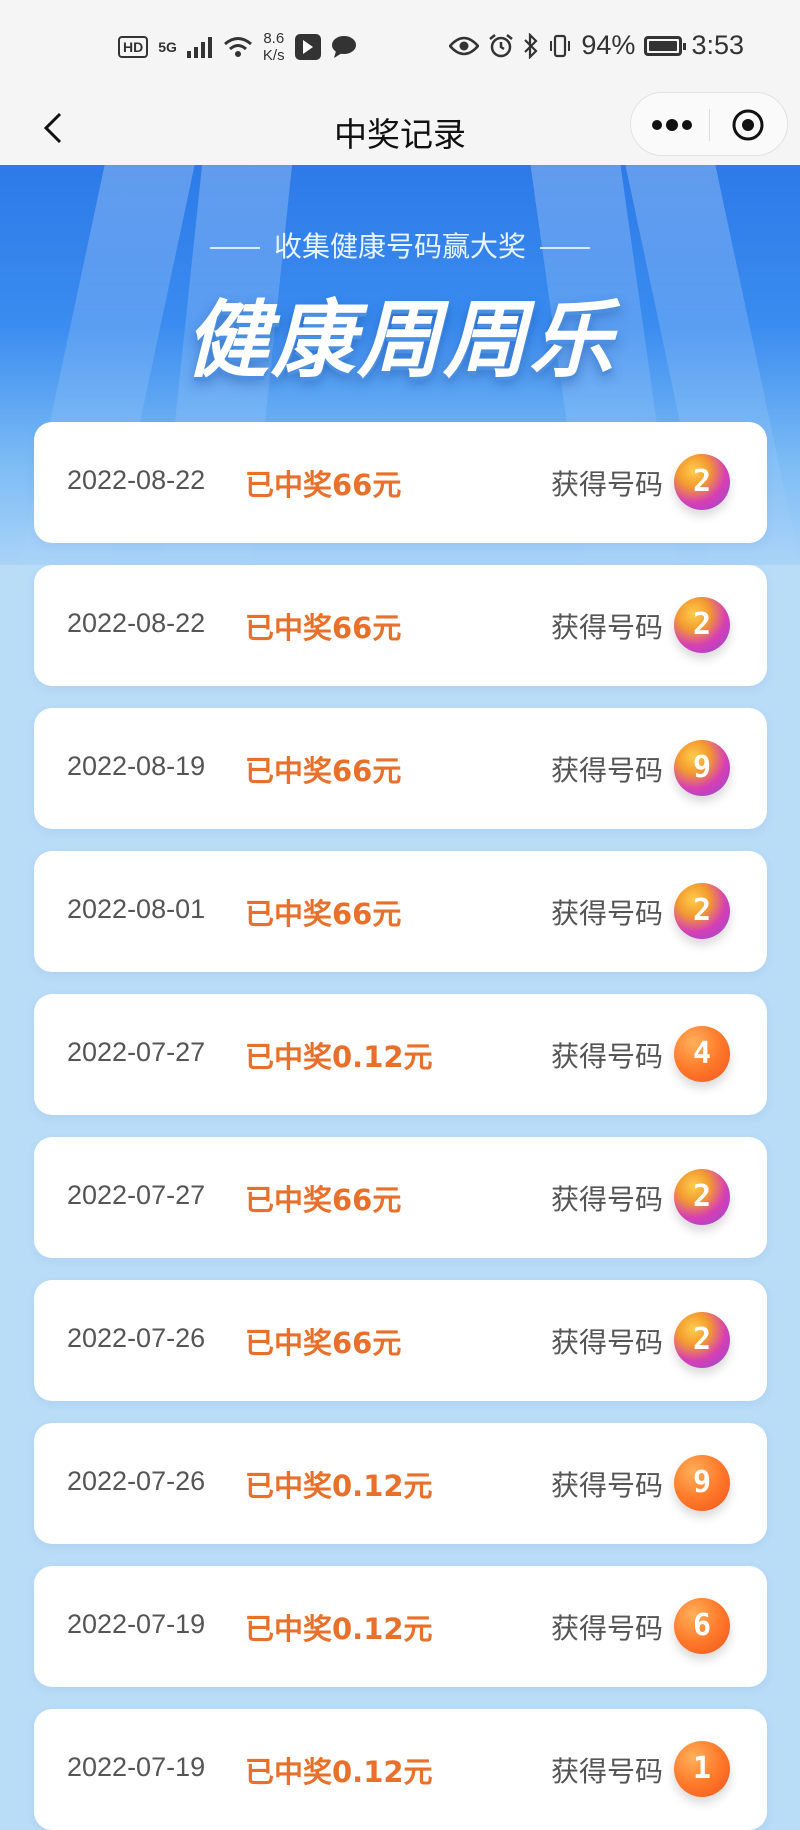  I want to click on nav-bar: 中奖记录, so click(400, 128).